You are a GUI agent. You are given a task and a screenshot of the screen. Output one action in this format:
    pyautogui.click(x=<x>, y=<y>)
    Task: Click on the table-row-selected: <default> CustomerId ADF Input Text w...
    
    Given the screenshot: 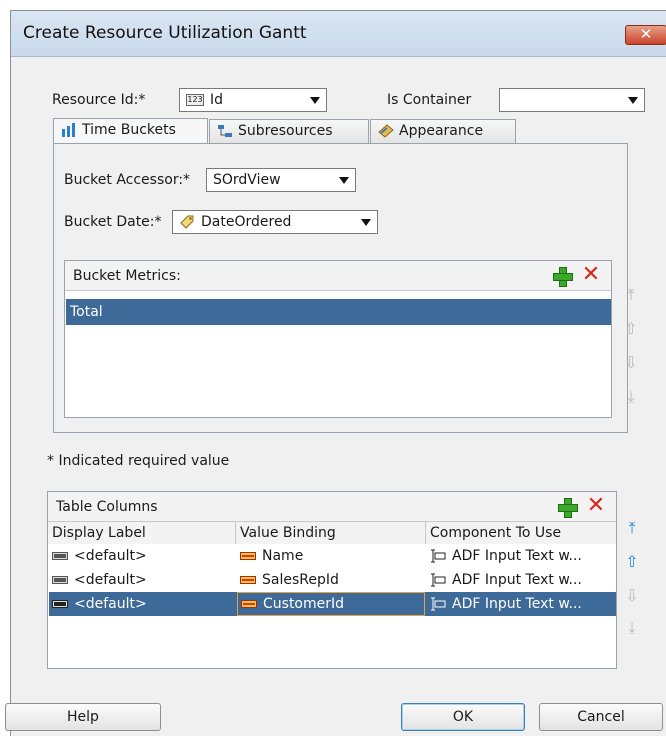 What is the action you would take?
    pyautogui.click(x=332, y=604)
    